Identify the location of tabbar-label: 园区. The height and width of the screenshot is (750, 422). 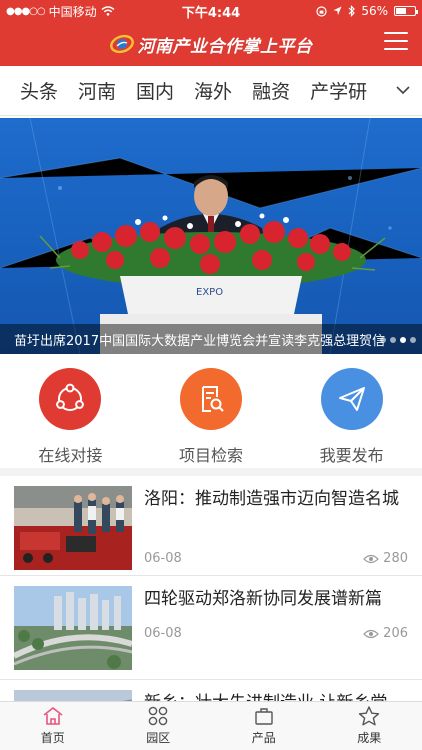
(158, 738).